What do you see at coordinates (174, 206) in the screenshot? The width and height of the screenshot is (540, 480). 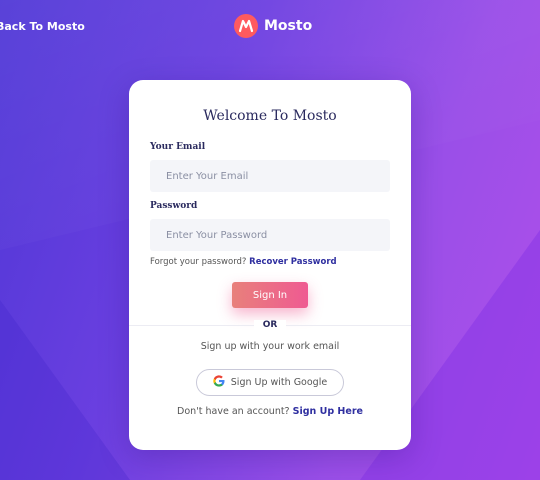 I see `password-label: Password` at bounding box center [174, 206].